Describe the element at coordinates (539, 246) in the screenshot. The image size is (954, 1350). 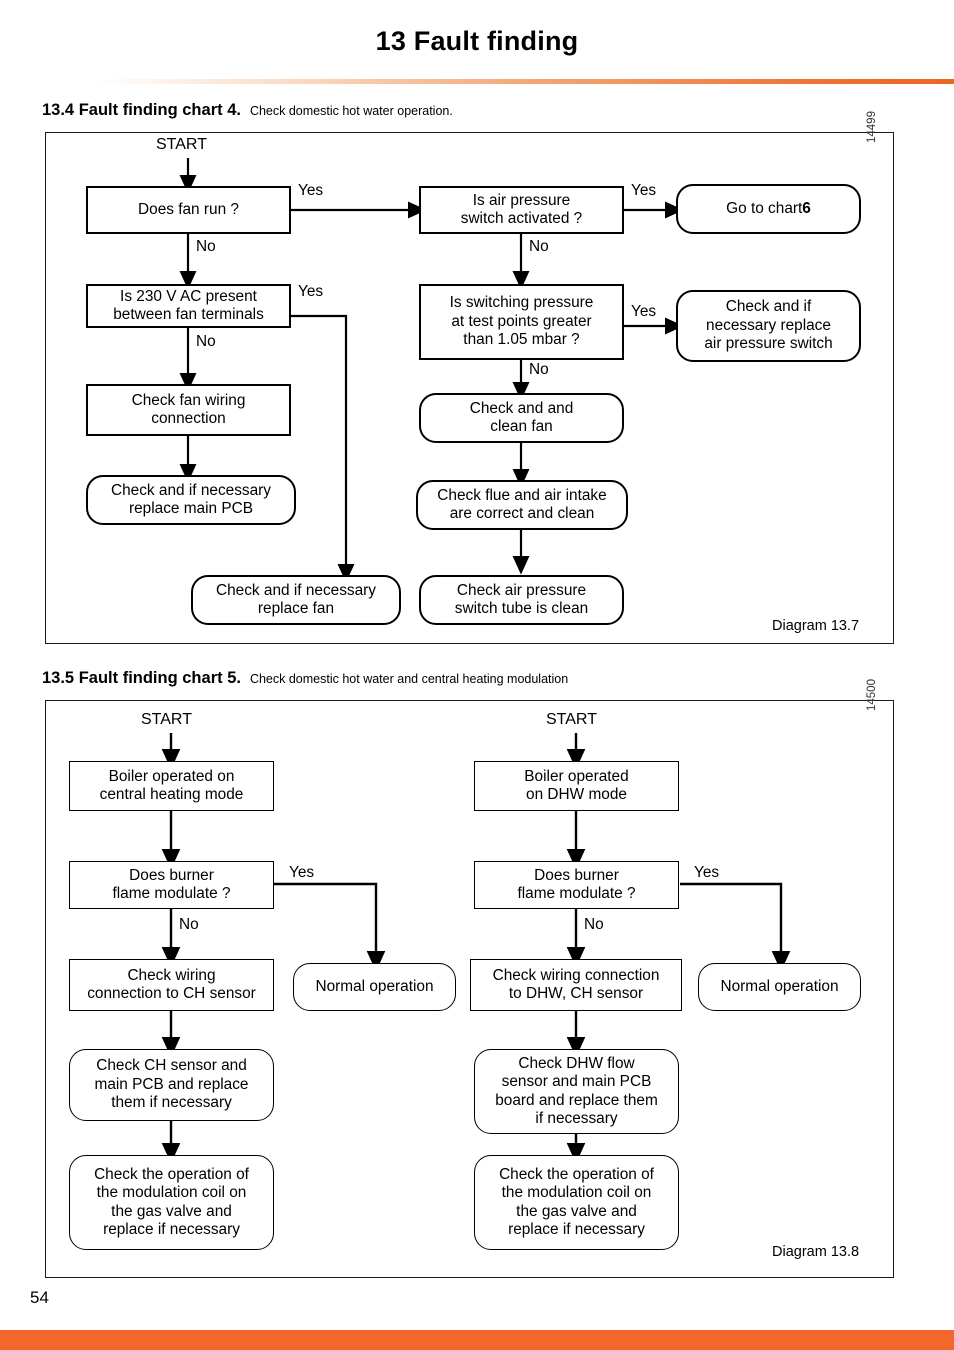
I see `chart4-label-aps-no: No` at that location.